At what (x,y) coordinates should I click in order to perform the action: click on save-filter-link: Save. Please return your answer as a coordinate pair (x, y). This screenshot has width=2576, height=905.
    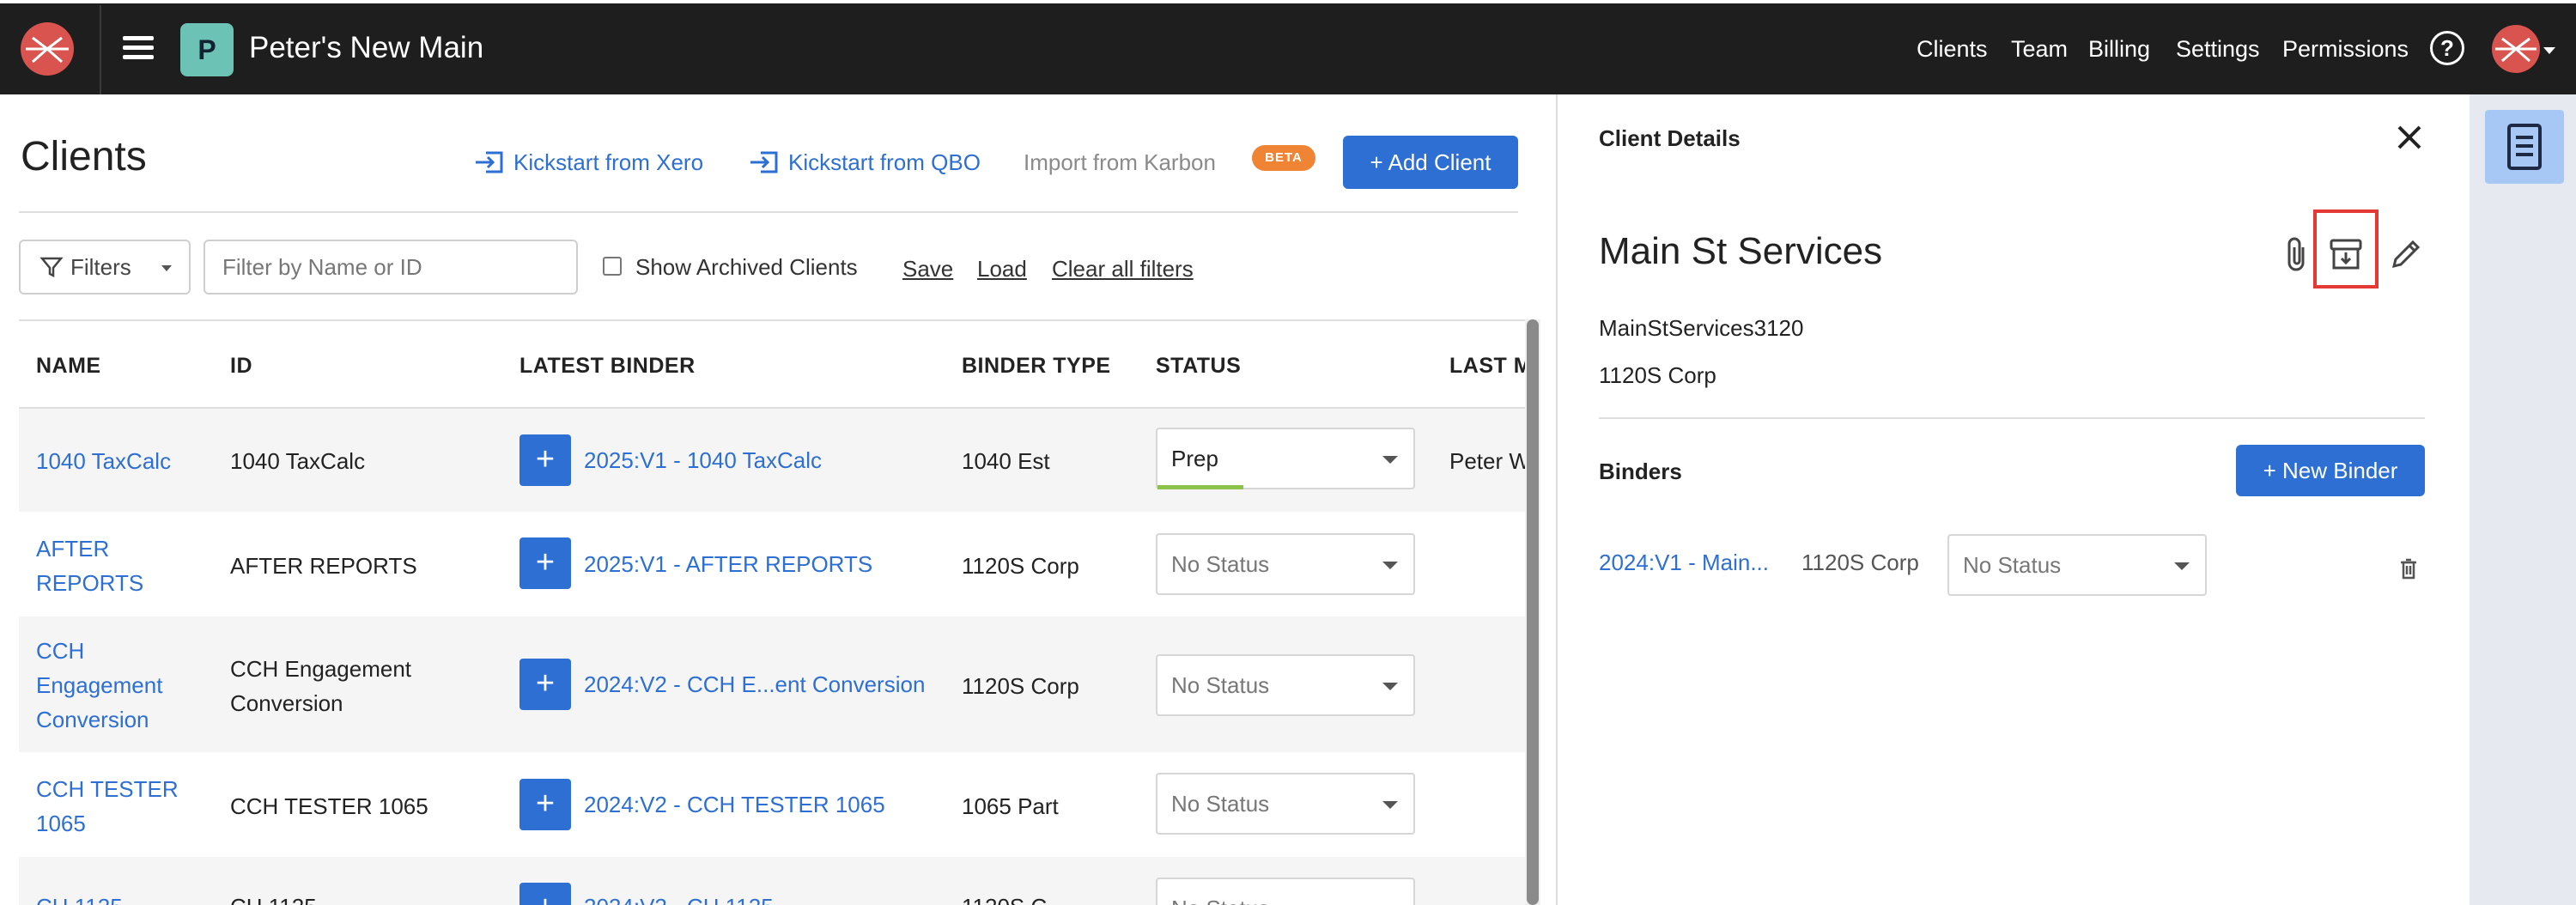
    Looking at the image, I should click on (928, 269).